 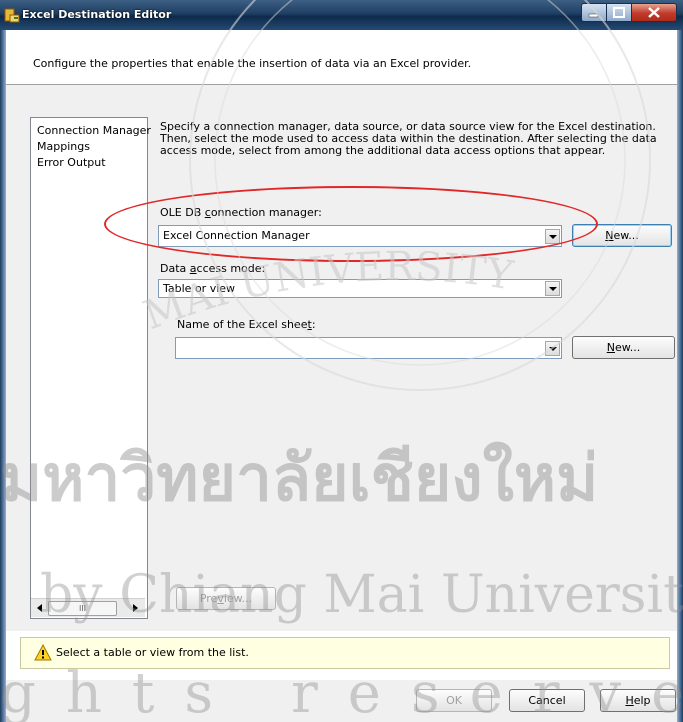 I want to click on label-part: Data, so click(x=175, y=268).